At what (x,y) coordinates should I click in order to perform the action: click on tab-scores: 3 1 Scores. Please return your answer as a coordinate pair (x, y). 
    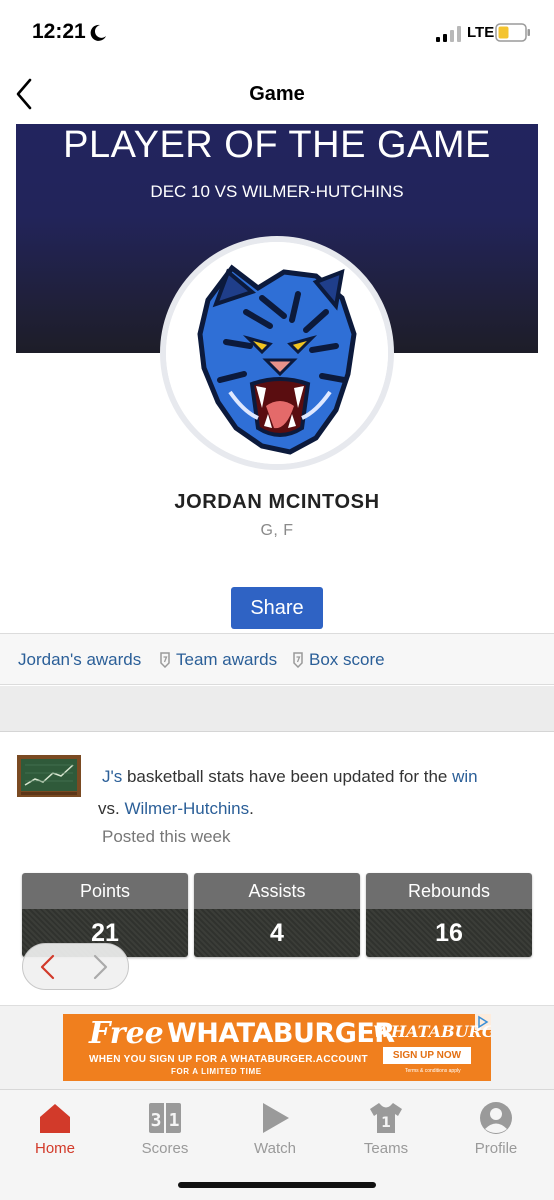
    Looking at the image, I should click on (165, 1130).